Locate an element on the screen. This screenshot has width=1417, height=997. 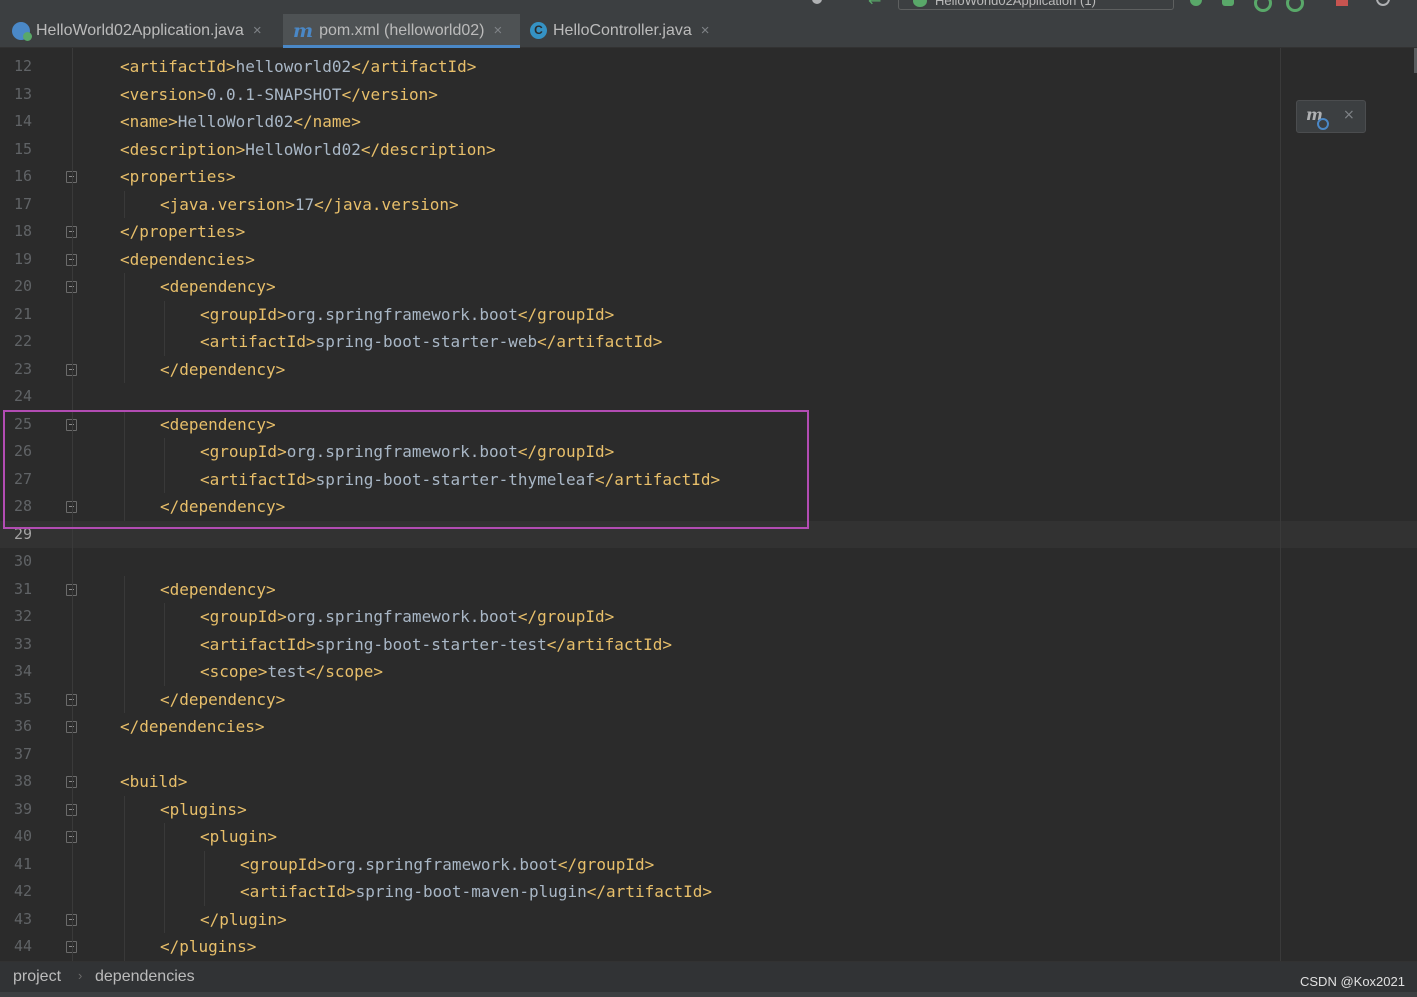
code-line: 30 is located at coordinates (708, 562).